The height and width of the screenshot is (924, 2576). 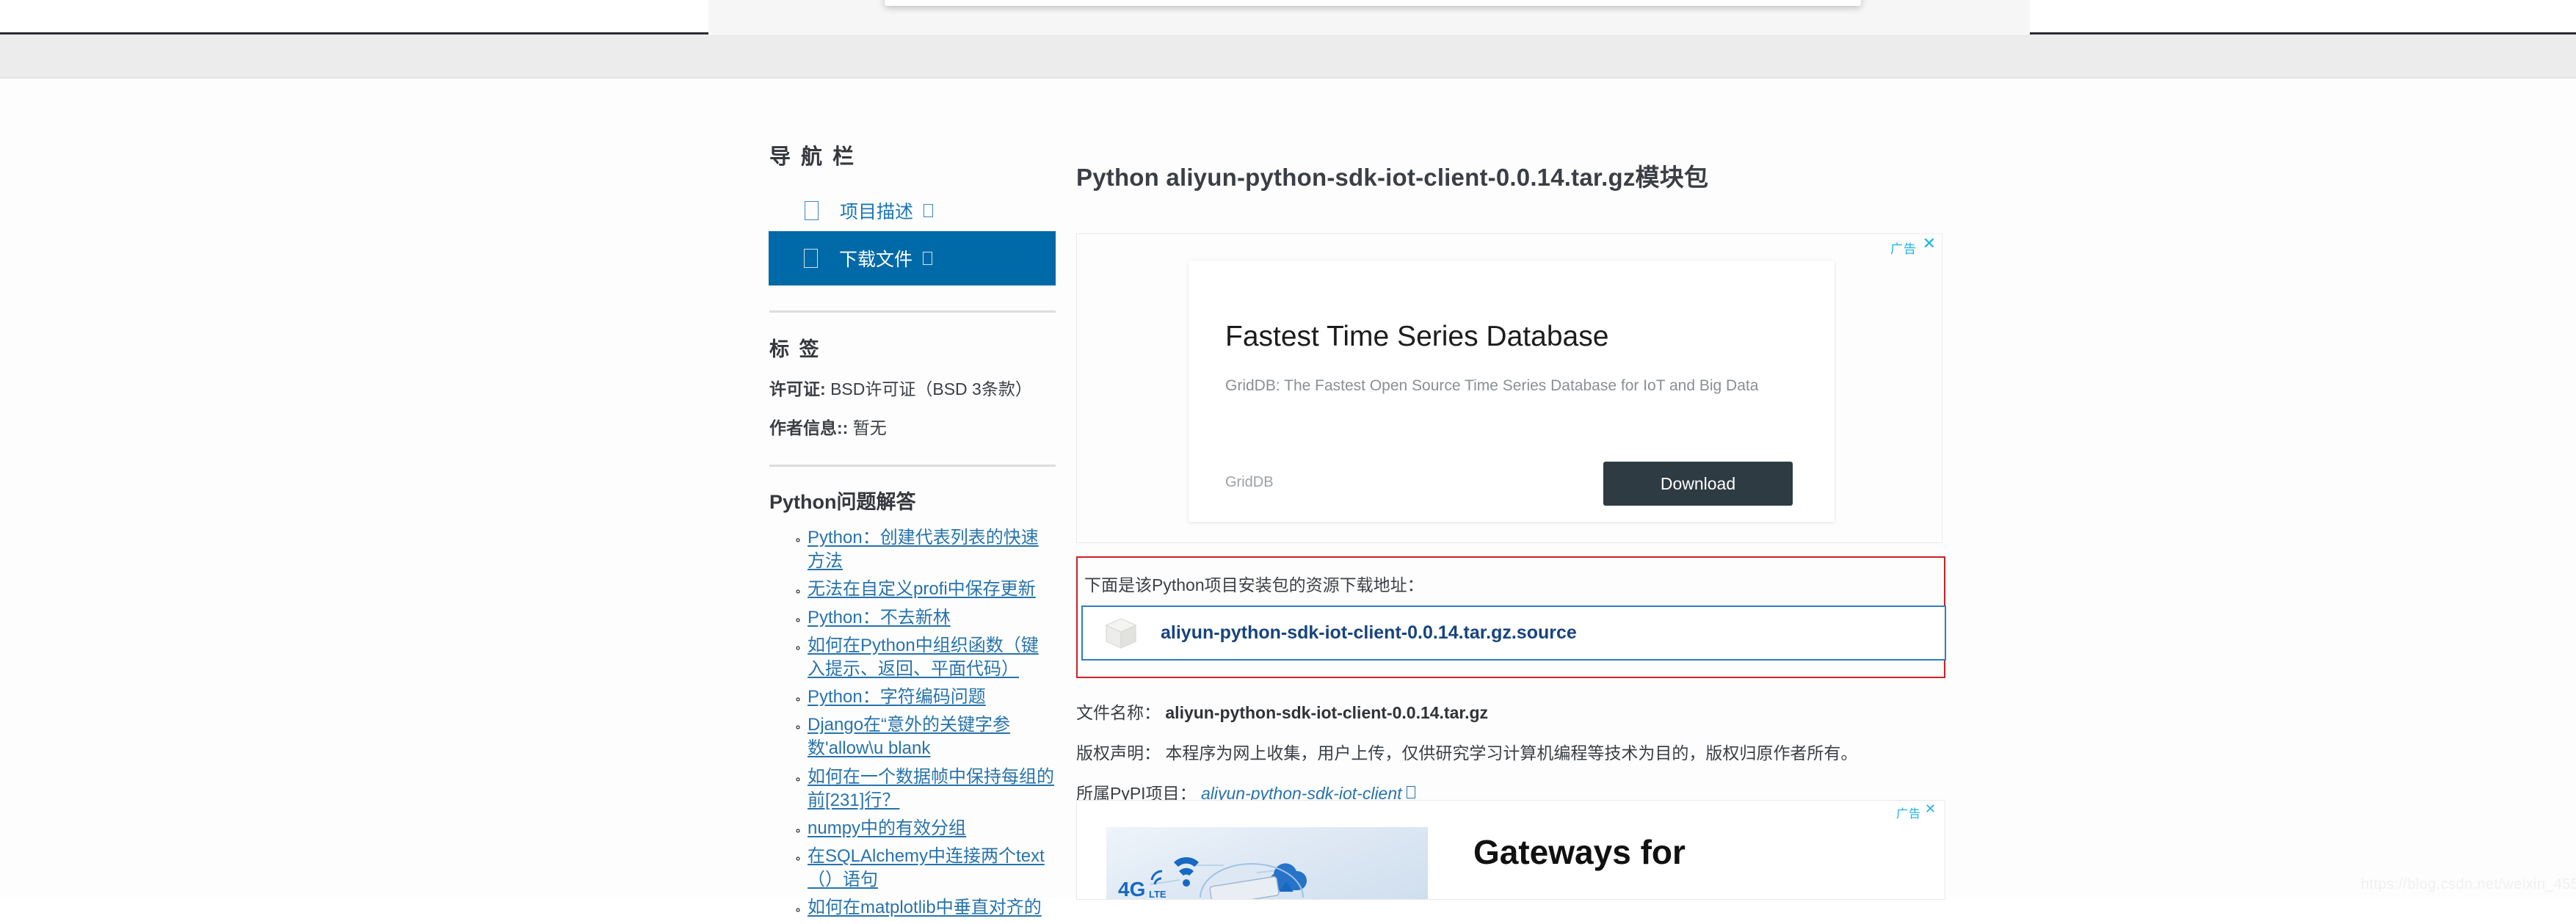 I want to click on svg-text: 4G, so click(x=1132, y=889).